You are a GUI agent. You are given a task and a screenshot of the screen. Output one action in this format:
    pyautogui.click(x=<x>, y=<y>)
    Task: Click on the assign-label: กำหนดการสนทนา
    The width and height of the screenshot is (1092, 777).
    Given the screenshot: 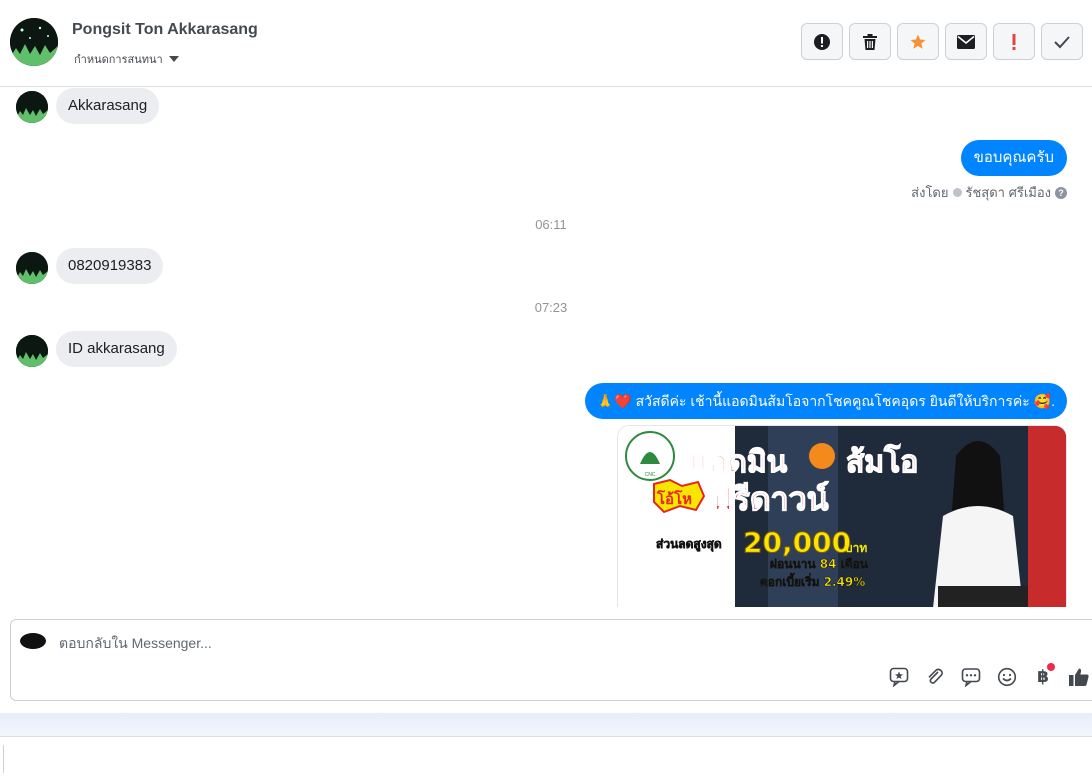 What is the action you would take?
    pyautogui.click(x=118, y=60)
    